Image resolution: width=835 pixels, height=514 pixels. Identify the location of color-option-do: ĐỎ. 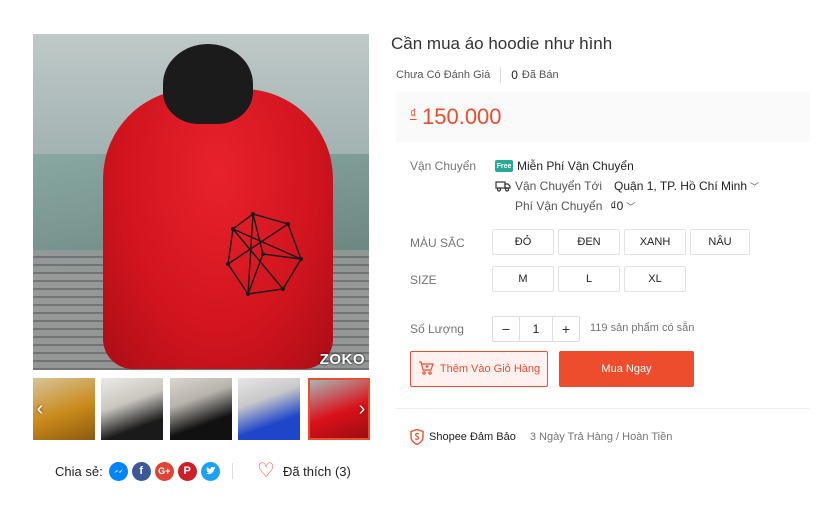
(523, 242).